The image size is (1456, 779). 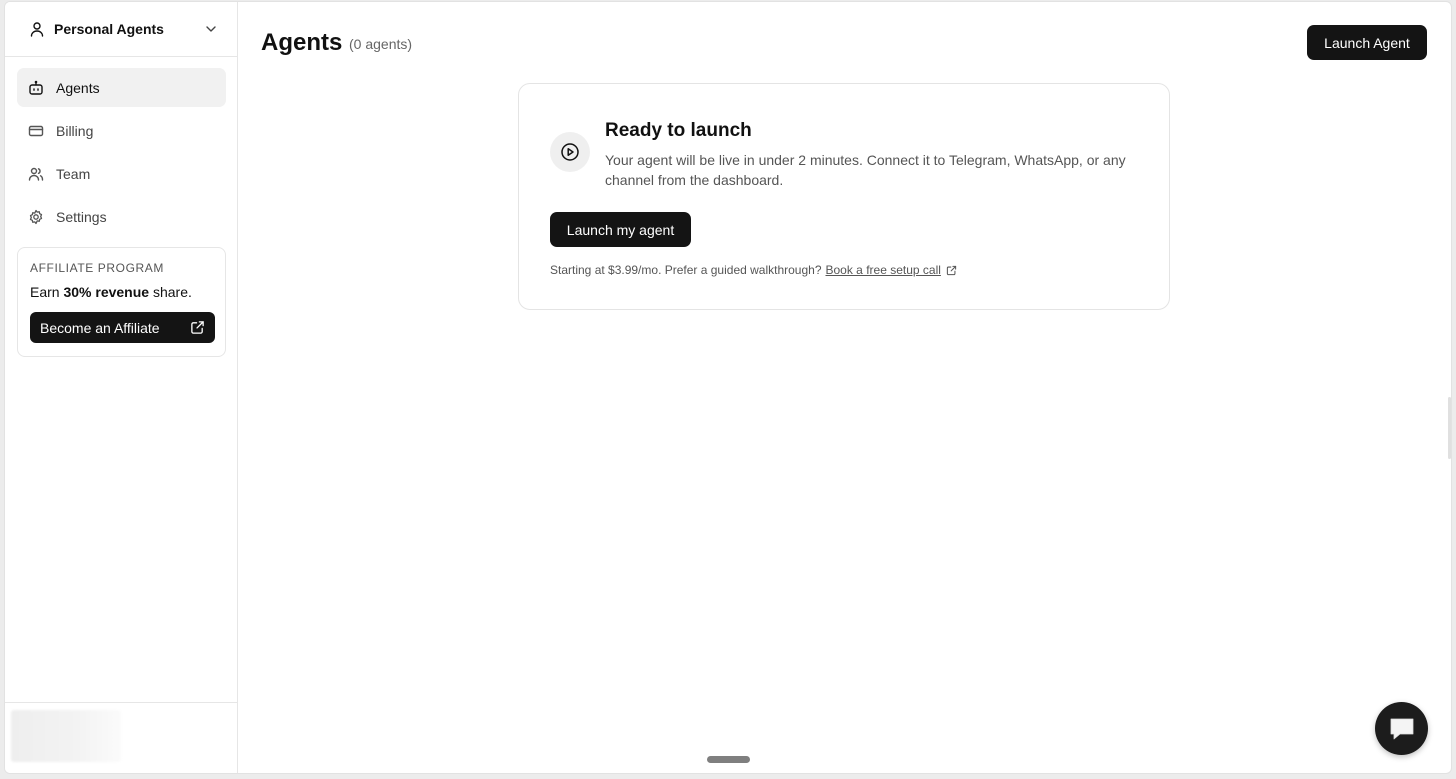 What do you see at coordinates (121, 737) in the screenshot?
I see `sidebar-footer` at bounding box center [121, 737].